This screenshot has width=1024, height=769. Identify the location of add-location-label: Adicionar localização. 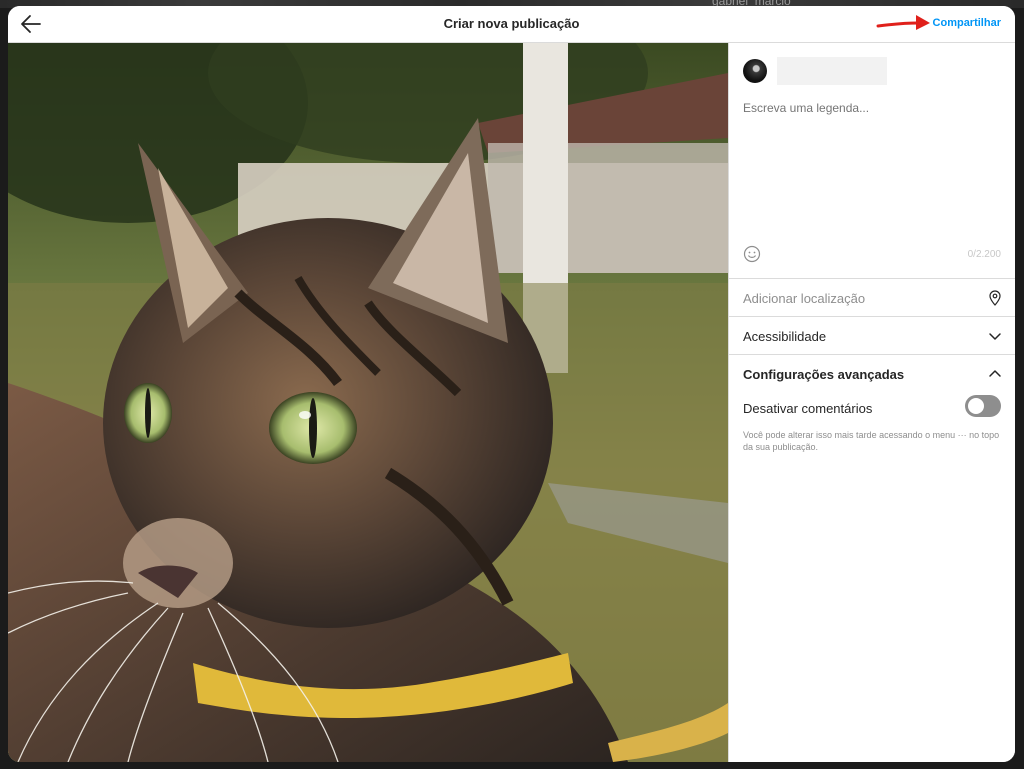
(804, 298).